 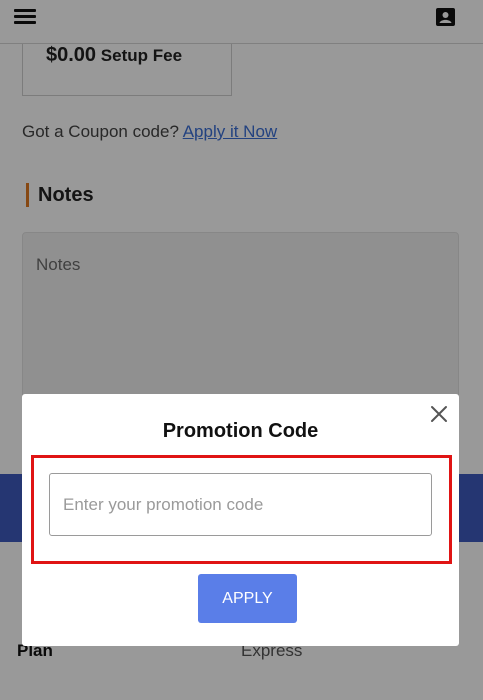 What do you see at coordinates (240, 504) in the screenshot?
I see `promotion-code-input` at bounding box center [240, 504].